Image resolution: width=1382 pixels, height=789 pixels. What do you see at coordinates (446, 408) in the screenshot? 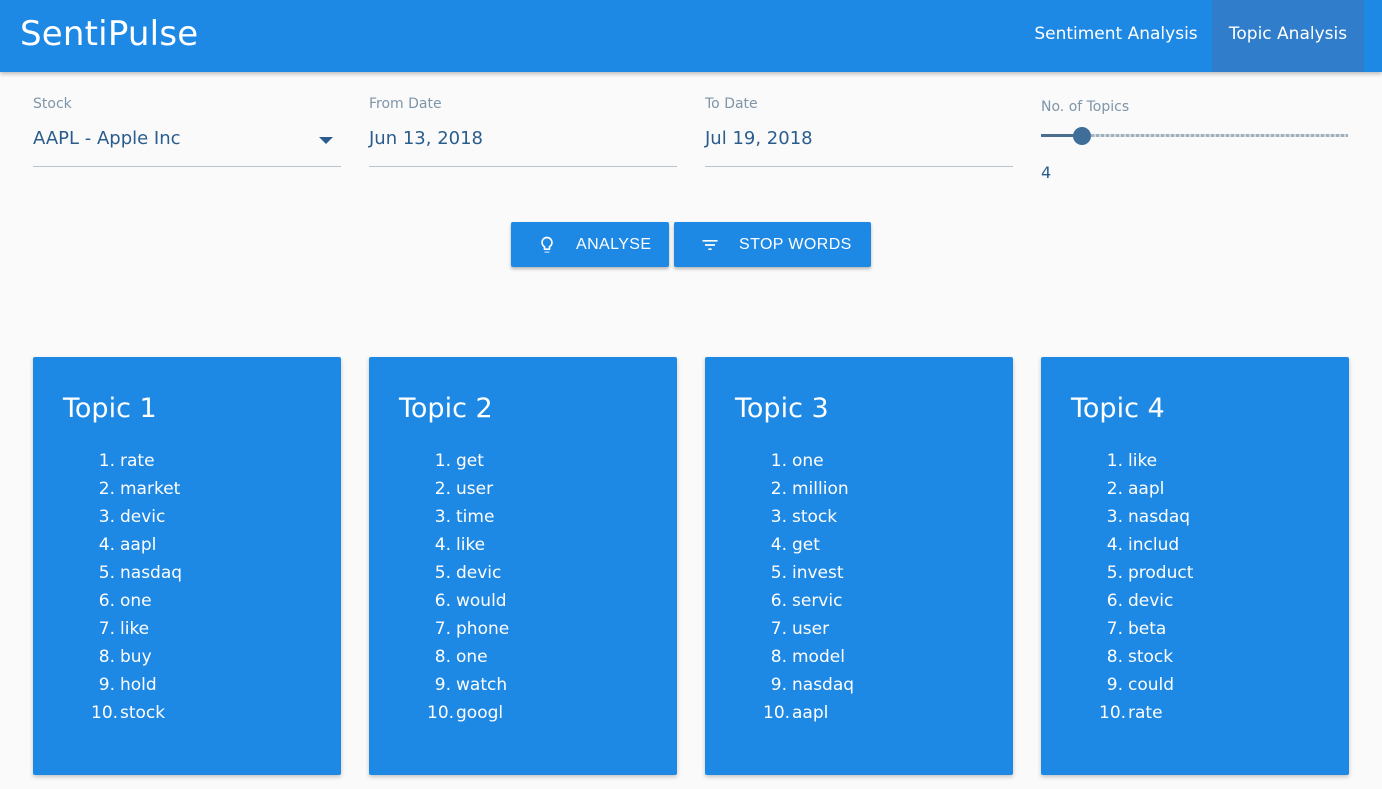
I see `topic-title: Topic 2` at bounding box center [446, 408].